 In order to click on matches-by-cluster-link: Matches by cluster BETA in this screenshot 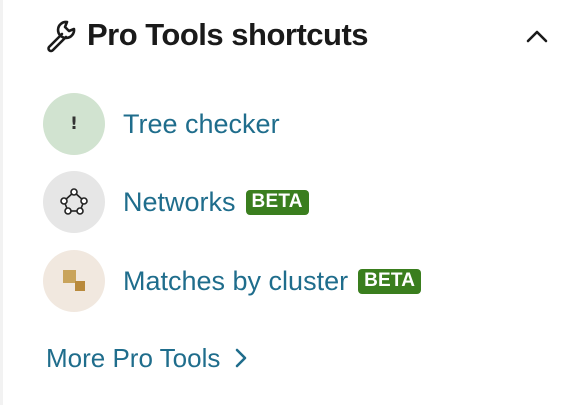, I will do `click(232, 281)`.